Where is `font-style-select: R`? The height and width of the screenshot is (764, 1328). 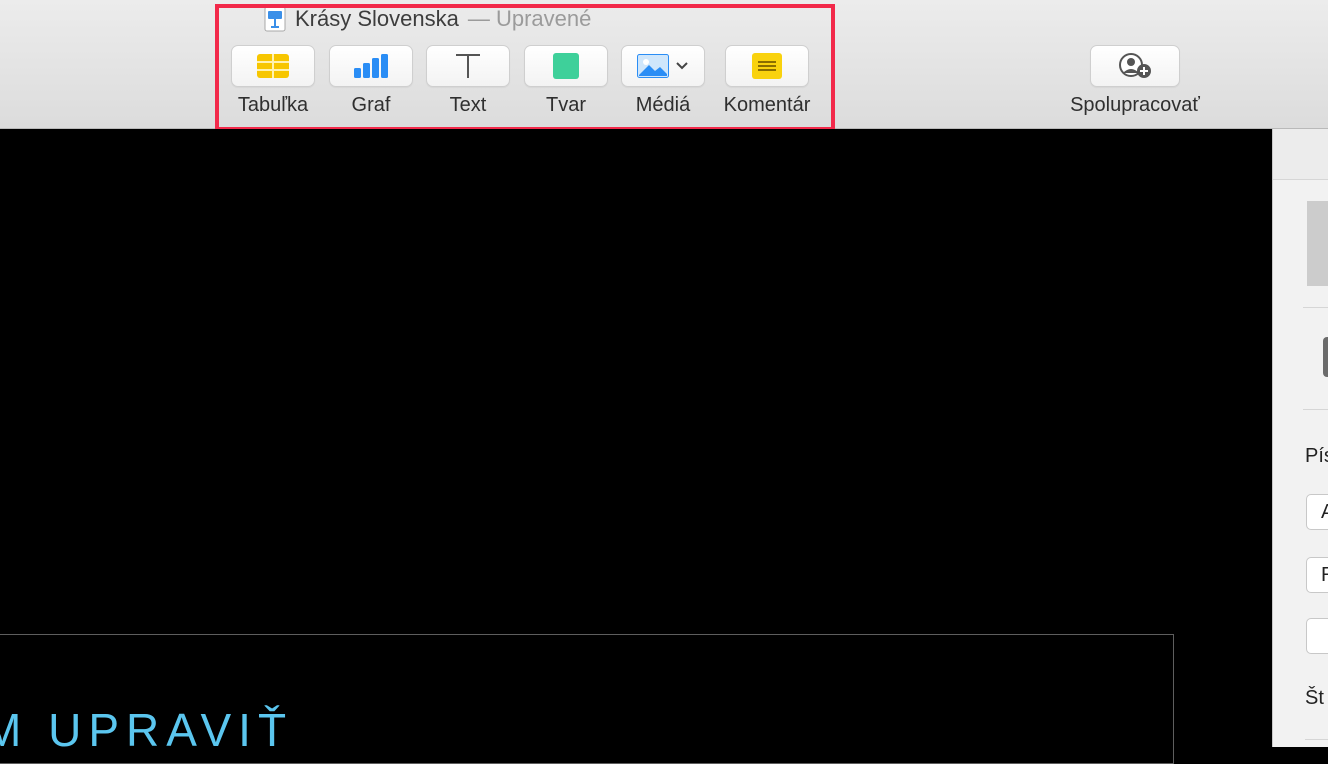 font-style-select: R is located at coordinates (1317, 575).